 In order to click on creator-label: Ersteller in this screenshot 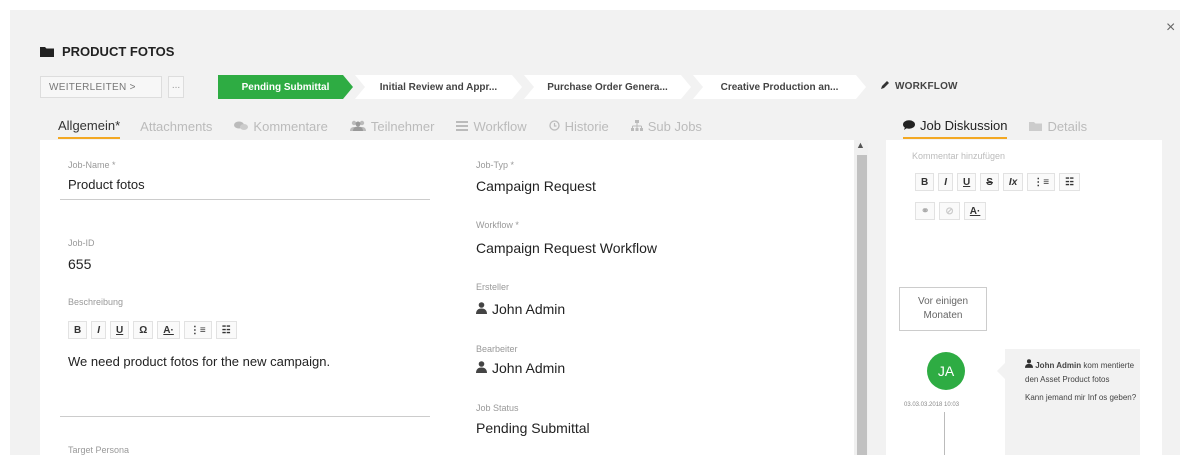, I will do `click(493, 287)`.